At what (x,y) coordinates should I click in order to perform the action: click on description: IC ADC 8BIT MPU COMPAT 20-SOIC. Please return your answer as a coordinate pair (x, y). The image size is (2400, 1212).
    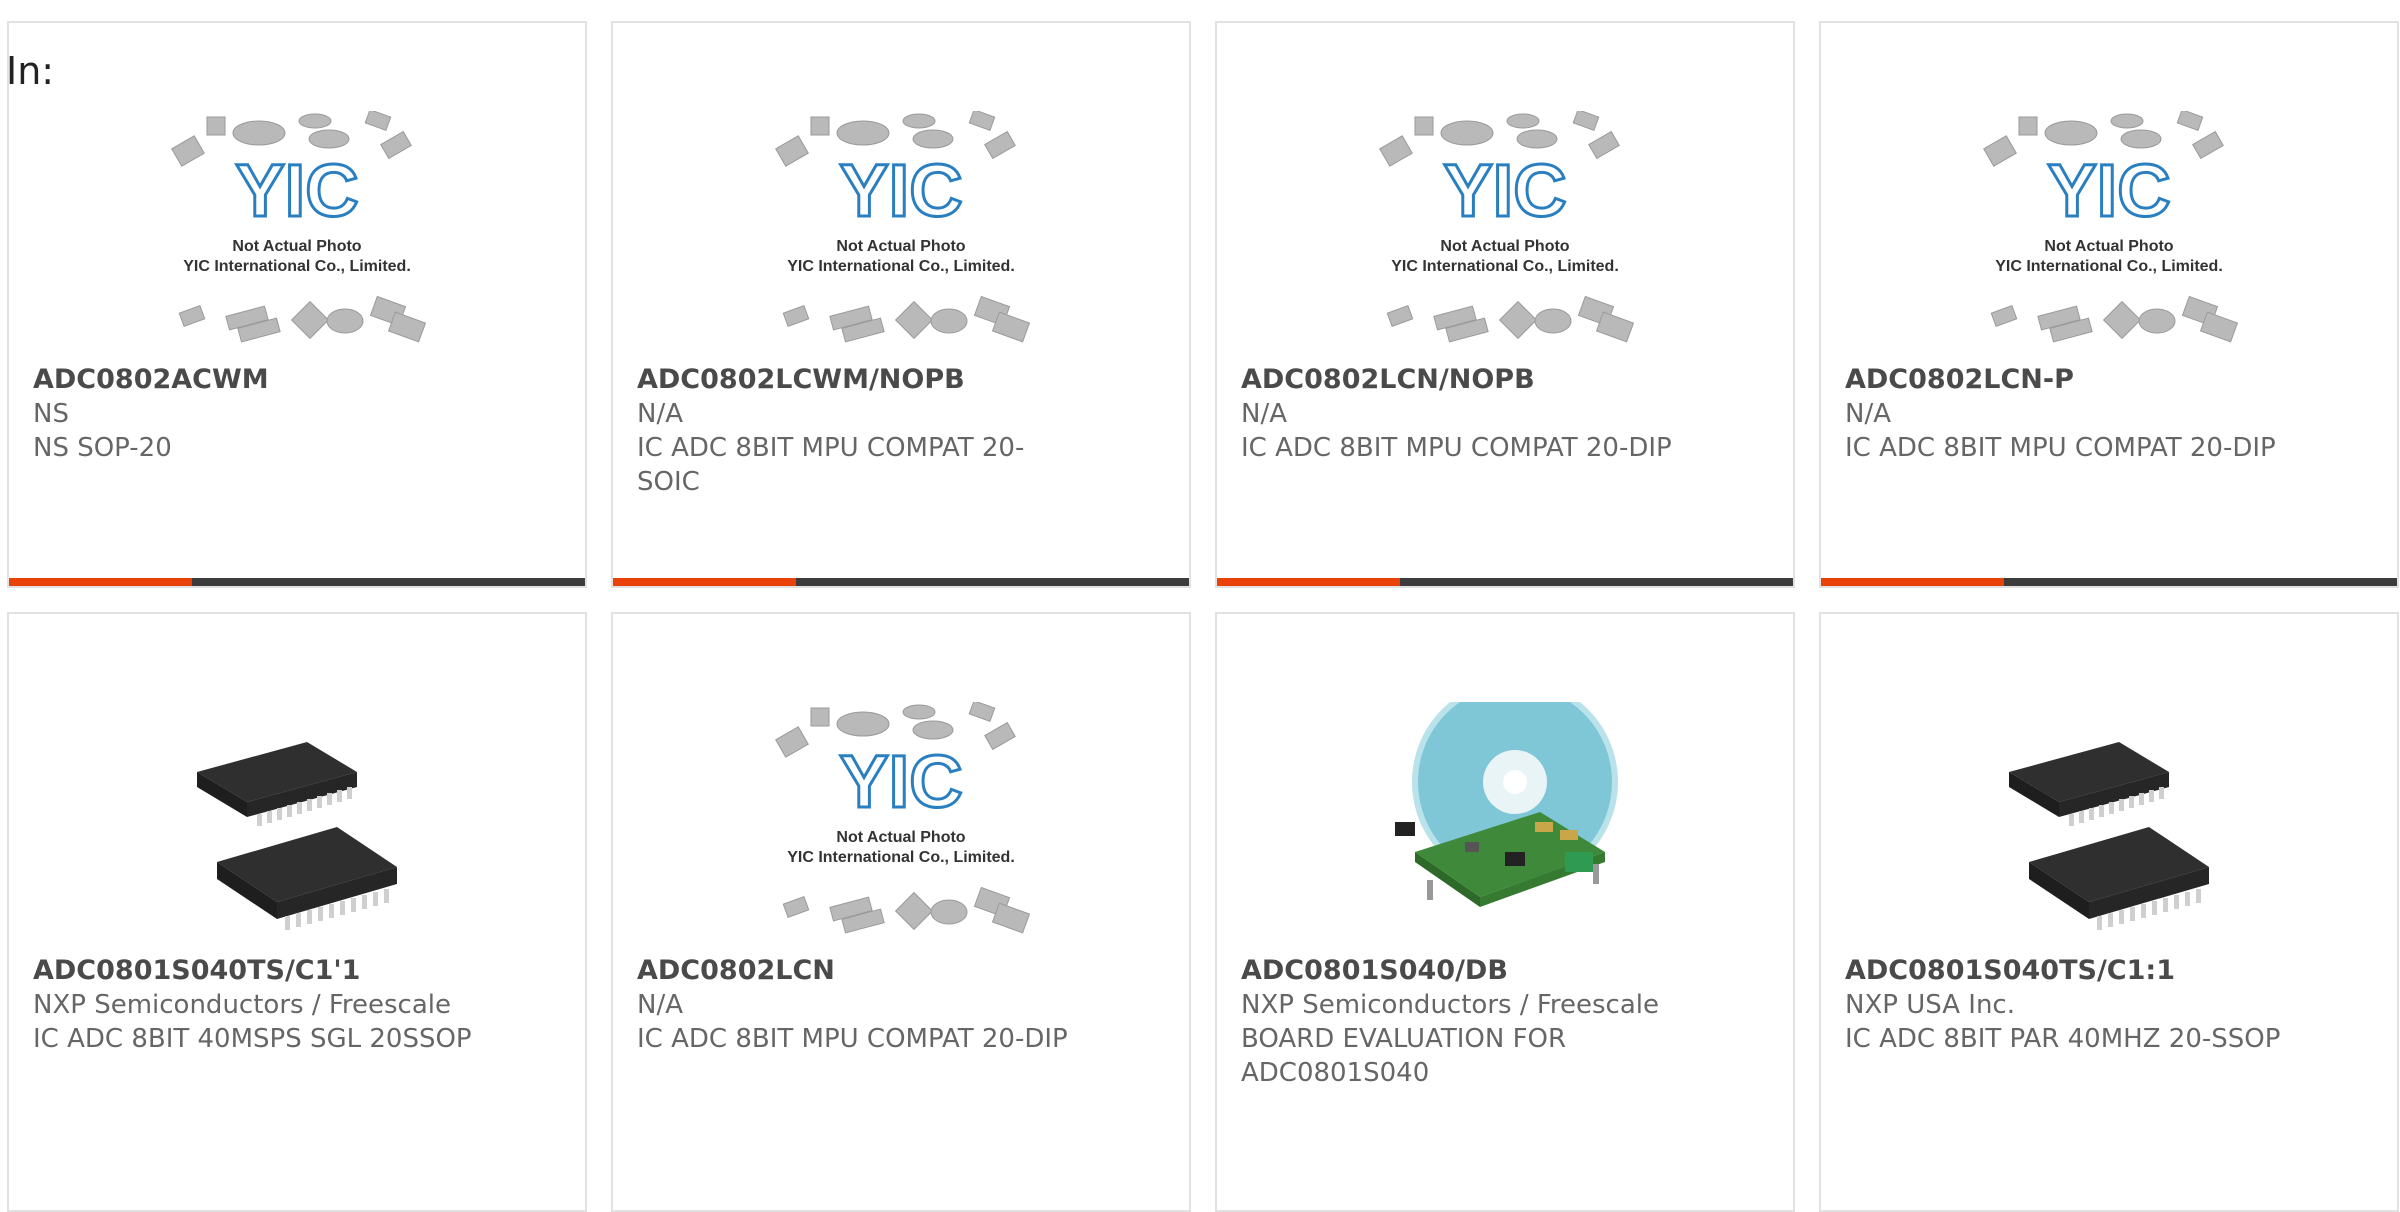
    Looking at the image, I should click on (831, 465).